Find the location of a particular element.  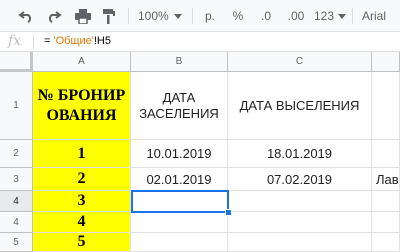

toolbar: 100% р. % .0 .00 123 Arial is located at coordinates (200, 16).